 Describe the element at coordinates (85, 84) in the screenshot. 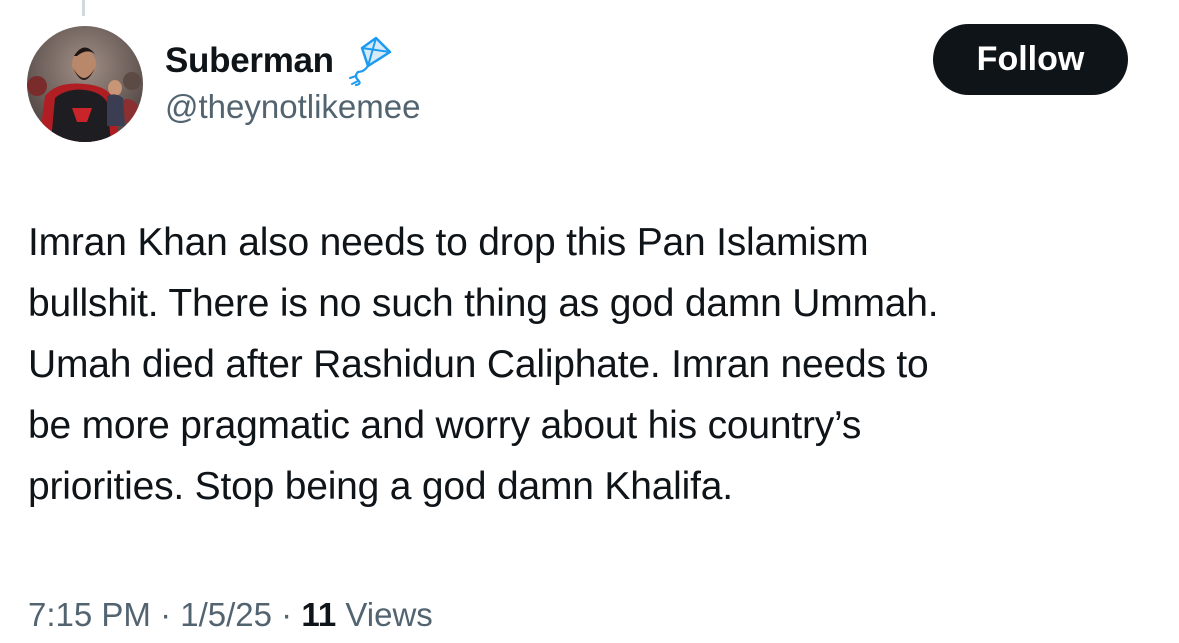

I see `avatar` at that location.